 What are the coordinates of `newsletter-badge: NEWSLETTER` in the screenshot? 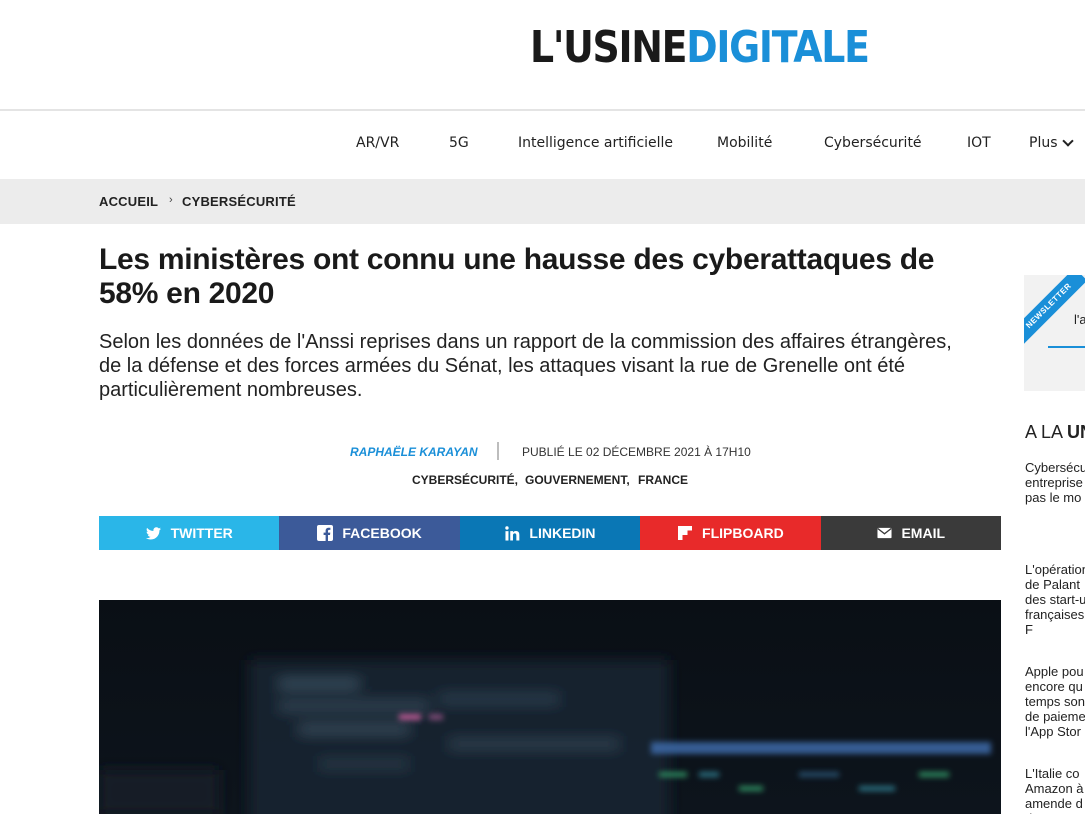 It's located at (1054, 310).